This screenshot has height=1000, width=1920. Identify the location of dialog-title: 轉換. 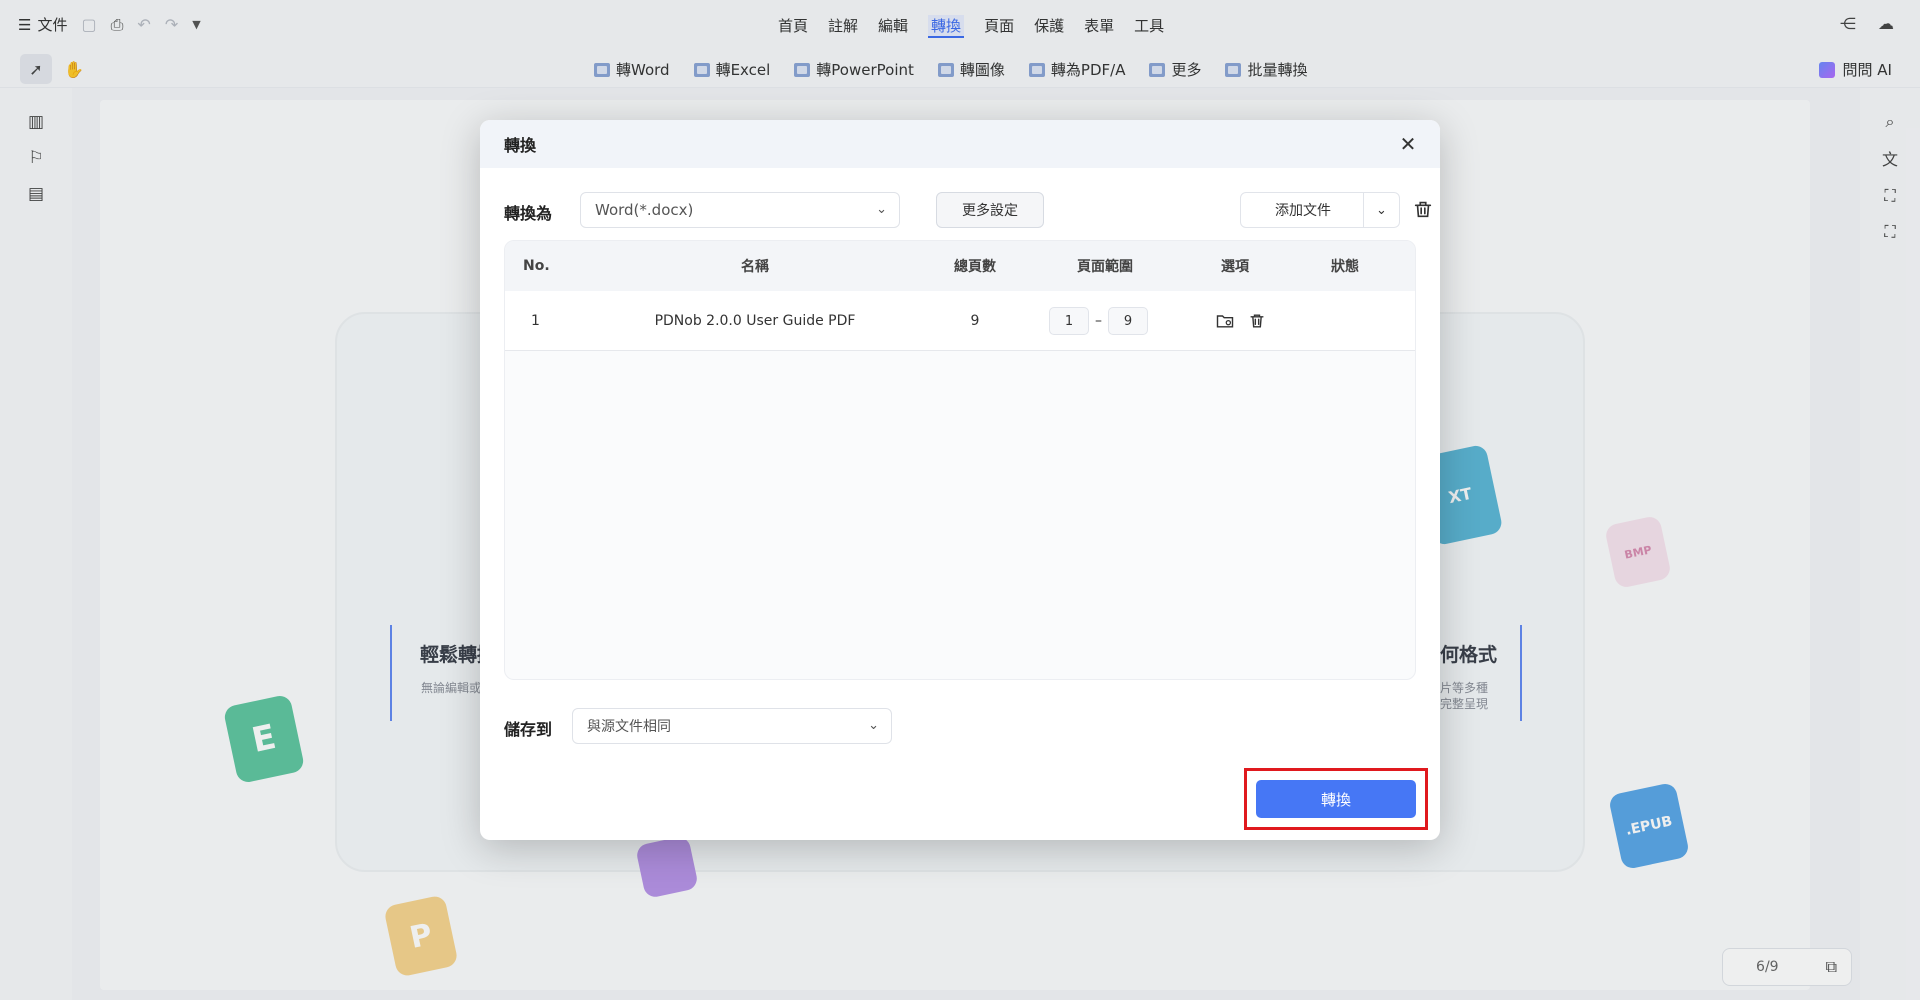
(520, 145).